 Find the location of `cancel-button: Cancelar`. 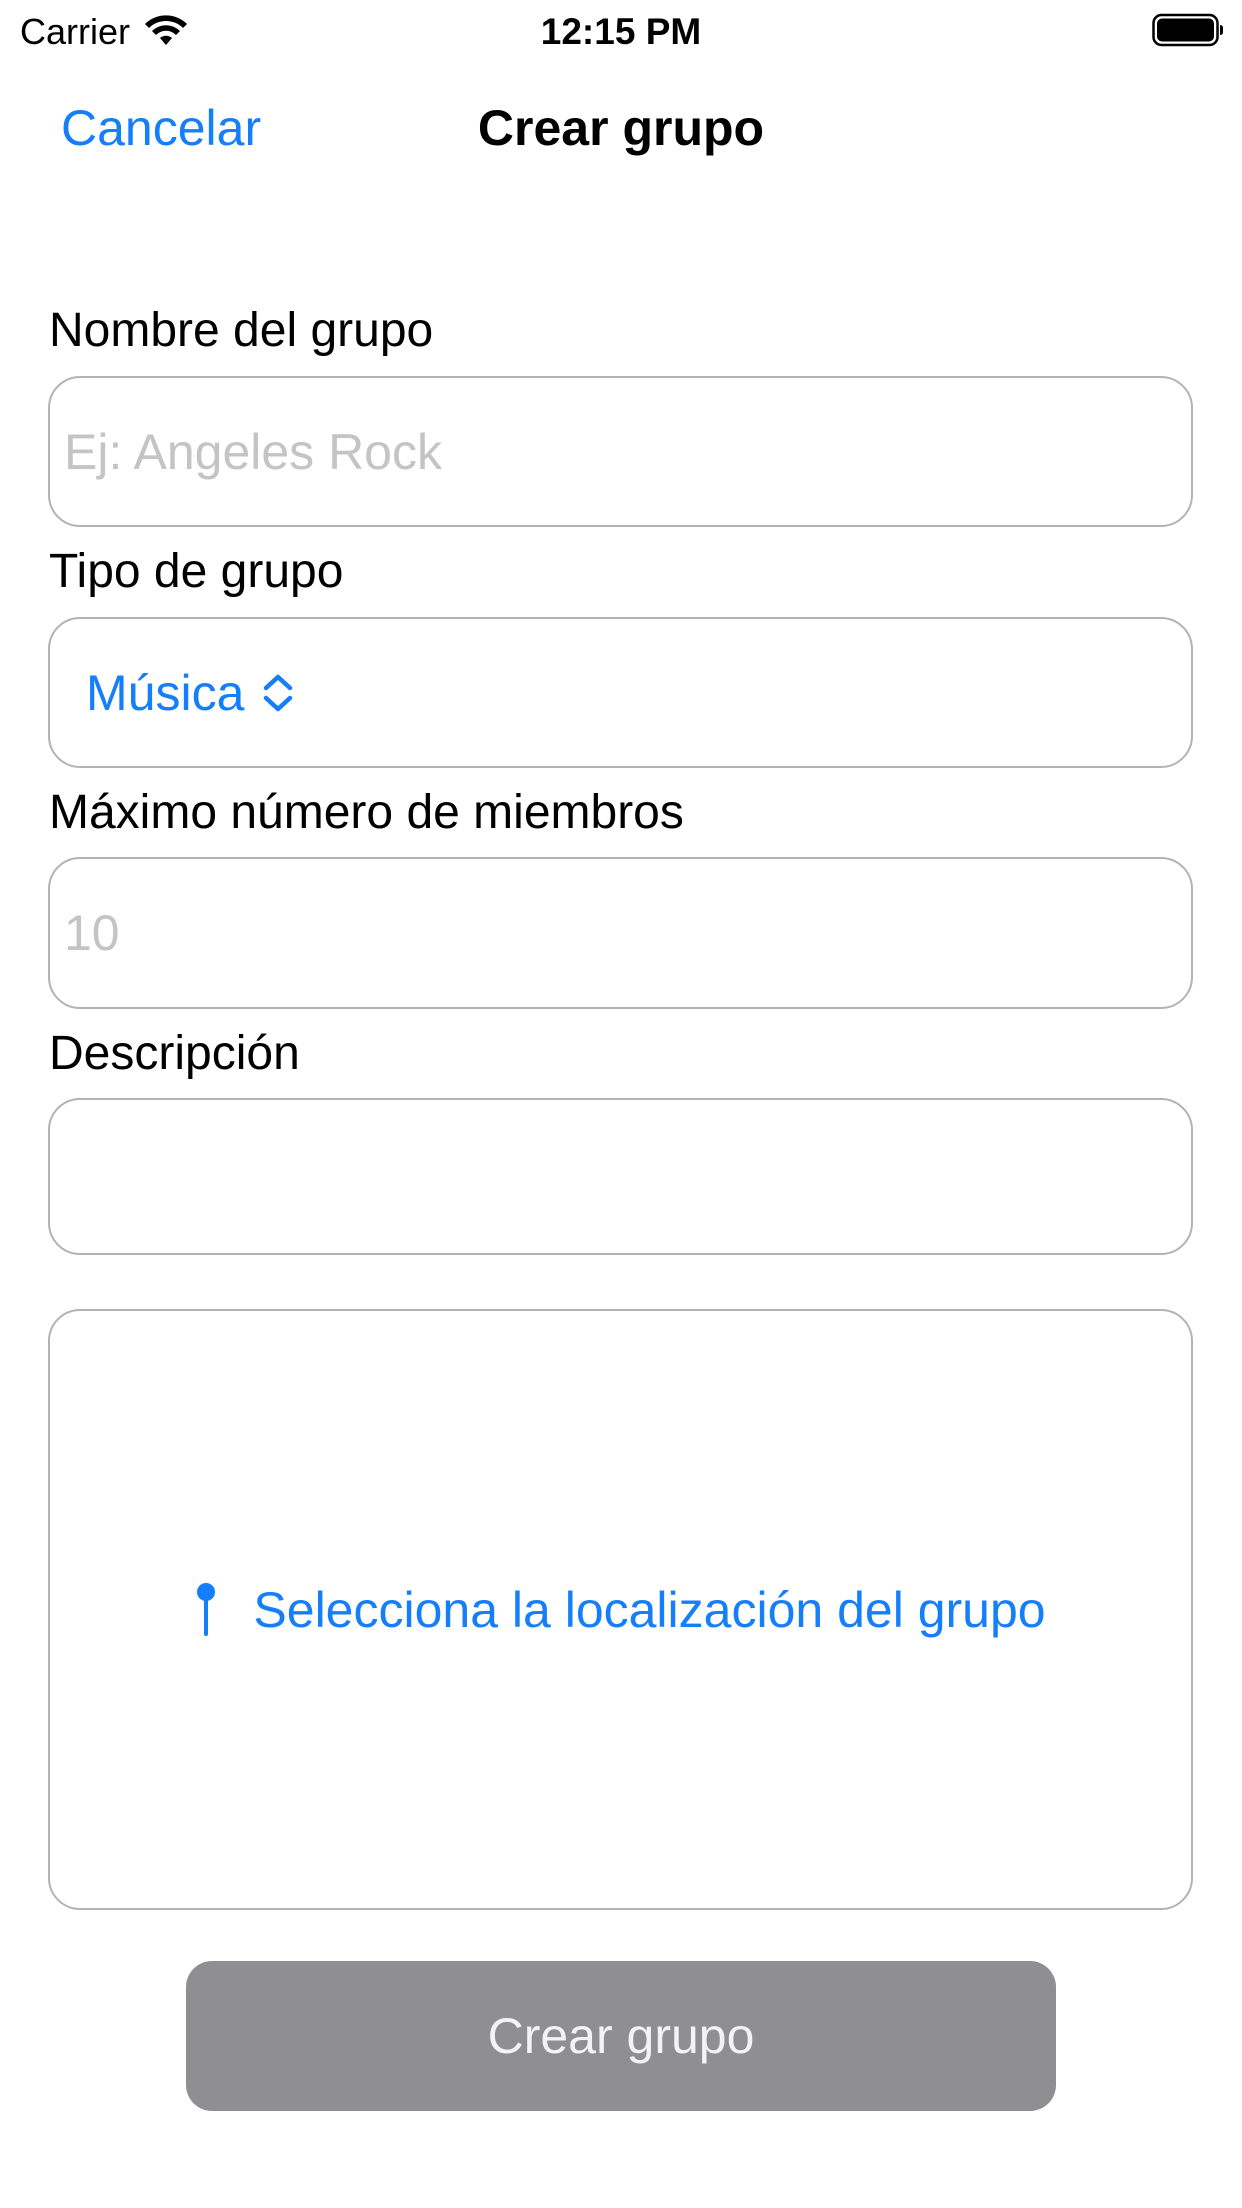

cancel-button: Cancelar is located at coordinates (161, 128).